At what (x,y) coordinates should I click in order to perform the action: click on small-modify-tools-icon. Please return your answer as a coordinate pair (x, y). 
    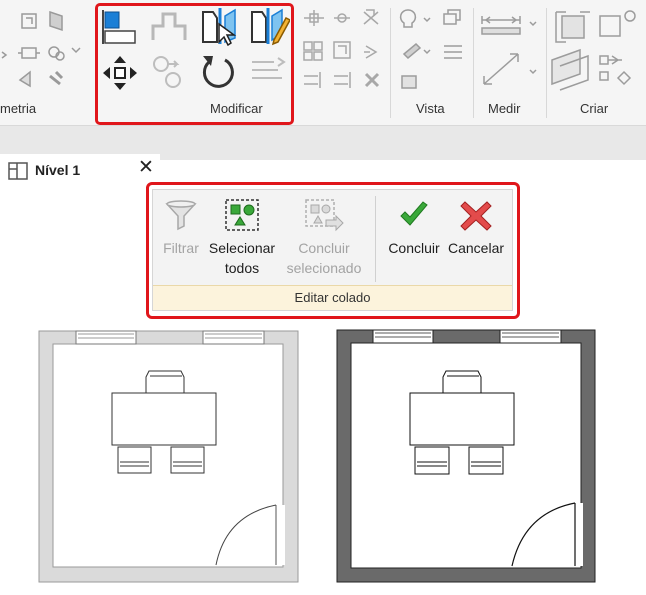
    Looking at the image, I should click on (344, 51).